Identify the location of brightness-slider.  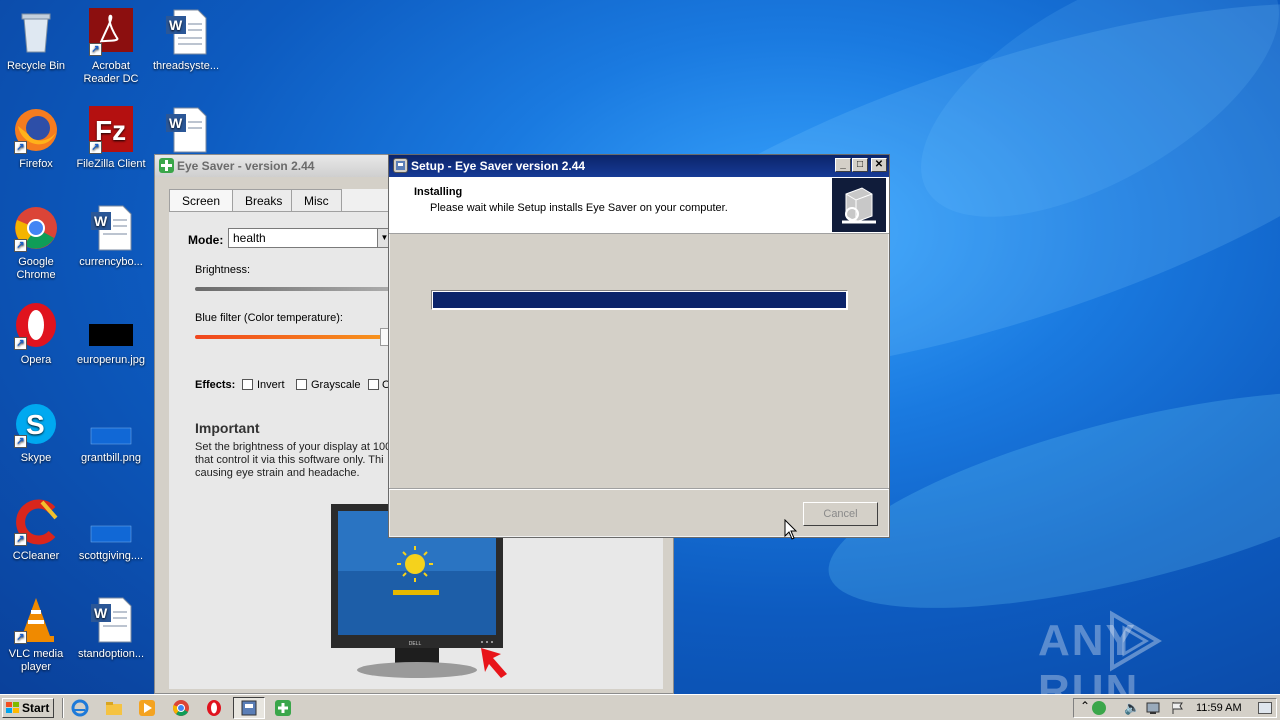
(300, 289).